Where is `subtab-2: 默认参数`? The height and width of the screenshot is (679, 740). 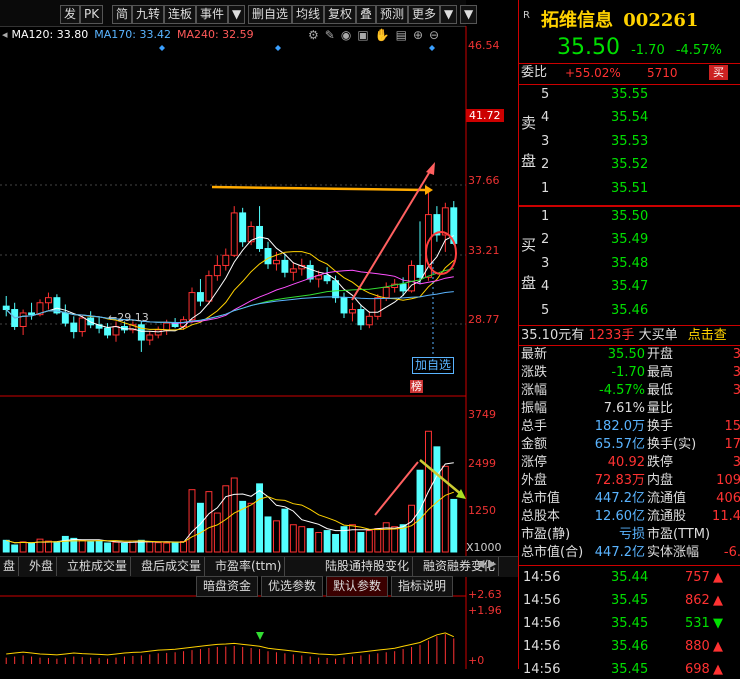
subtab-2: 默认参数 is located at coordinates (357, 586).